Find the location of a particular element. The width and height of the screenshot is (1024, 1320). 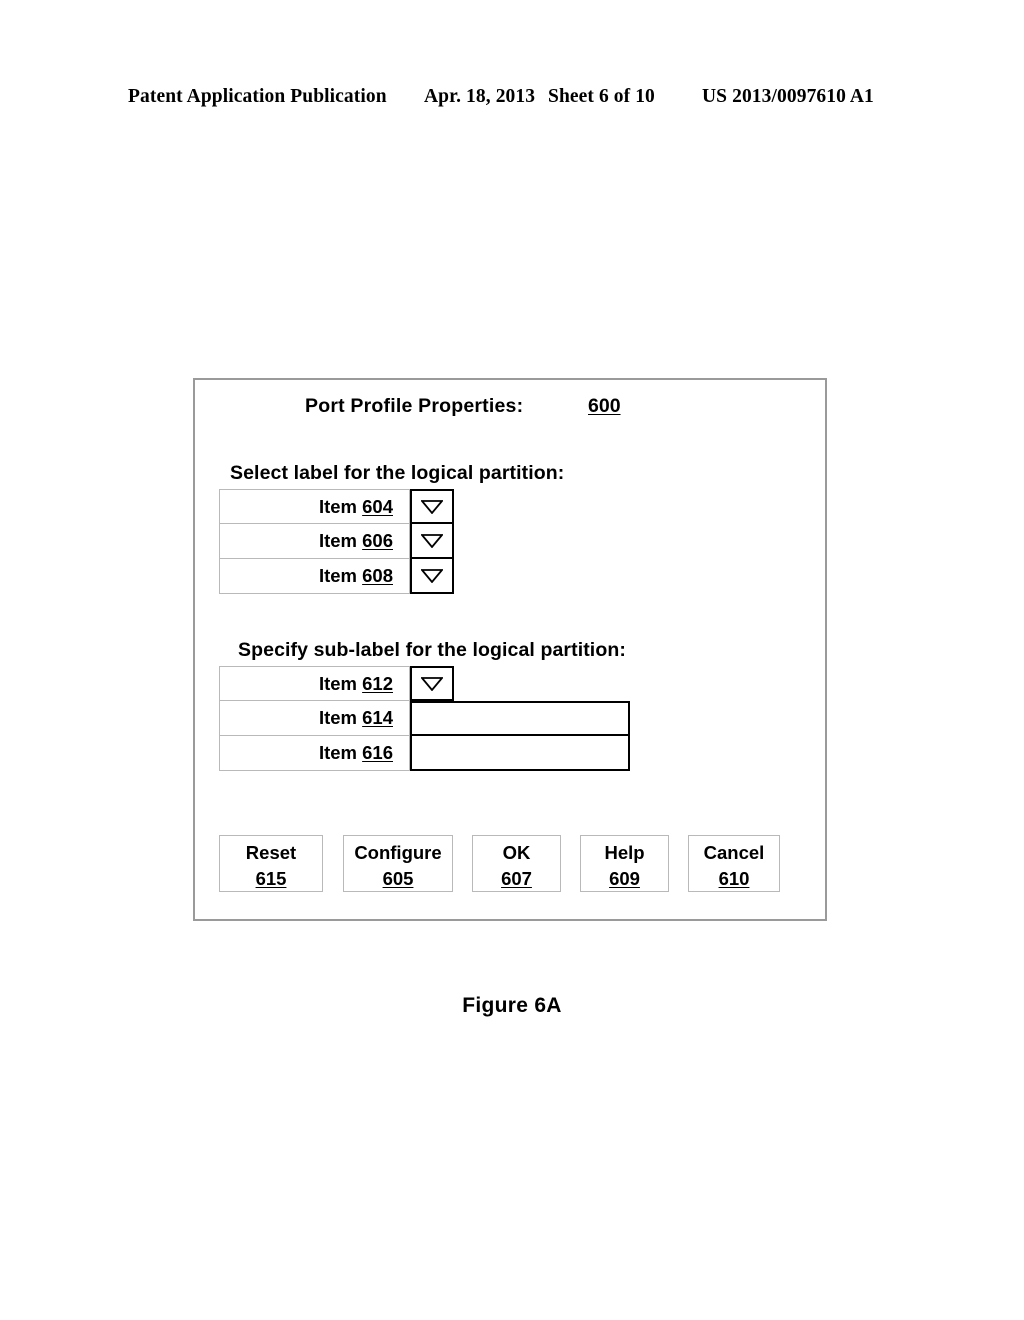

publication-label: Patent Application Publication is located at coordinates (257, 96).